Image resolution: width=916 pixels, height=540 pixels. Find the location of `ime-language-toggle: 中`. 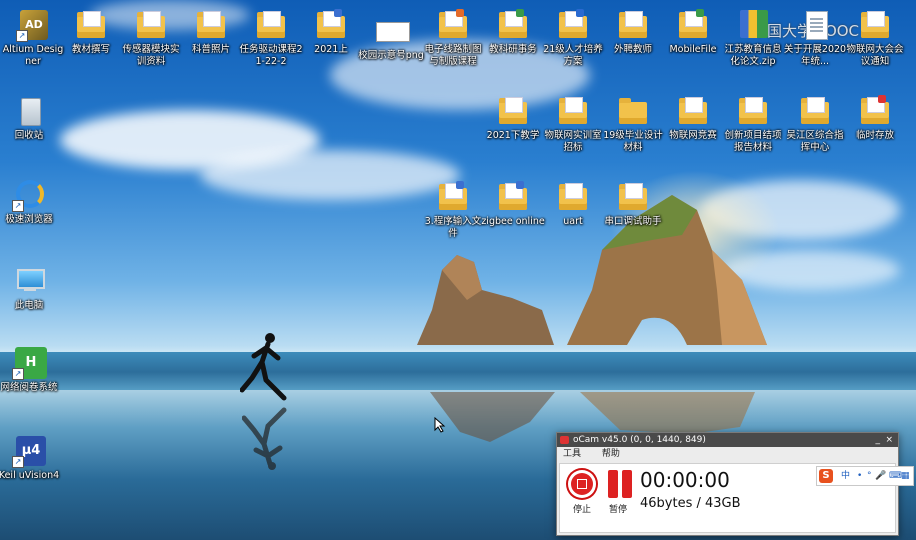

ime-language-toggle: 中 is located at coordinates (845, 476).